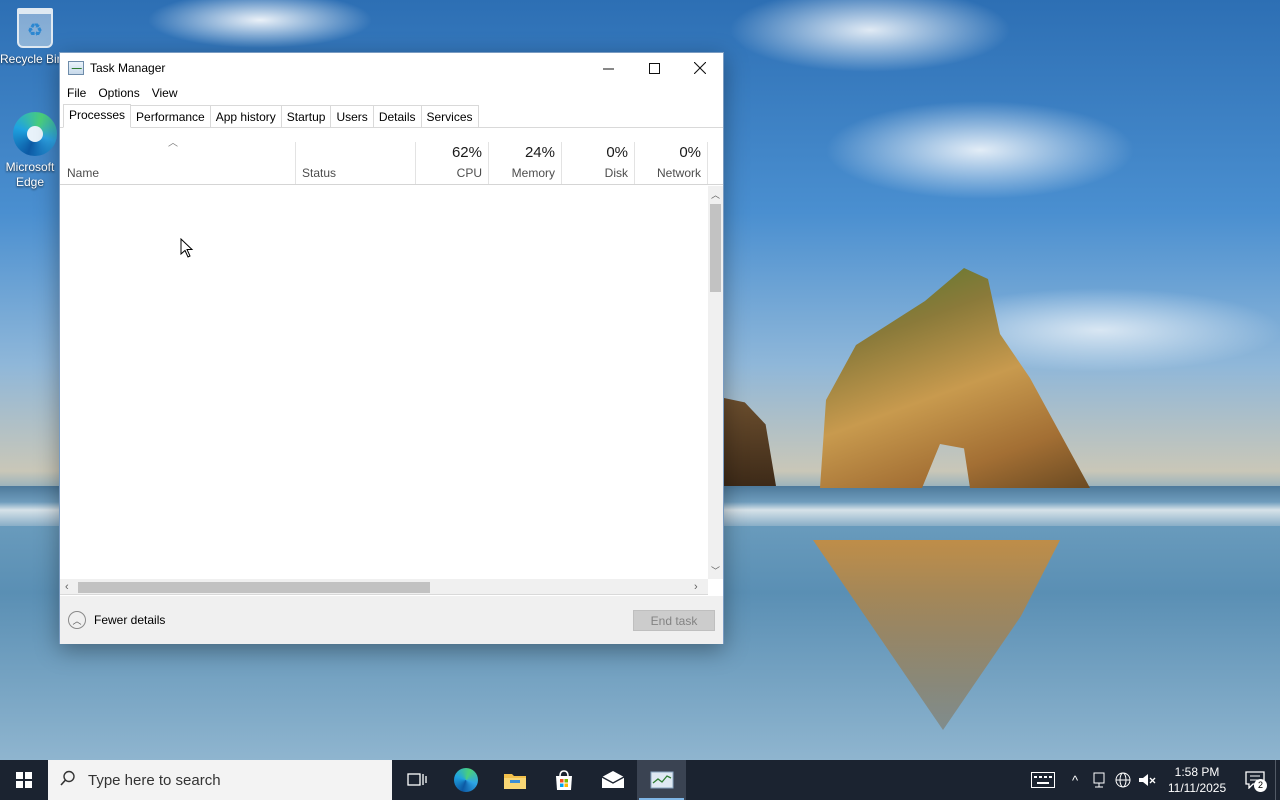  I want to click on recycle-bin-icon, so click(35, 28).